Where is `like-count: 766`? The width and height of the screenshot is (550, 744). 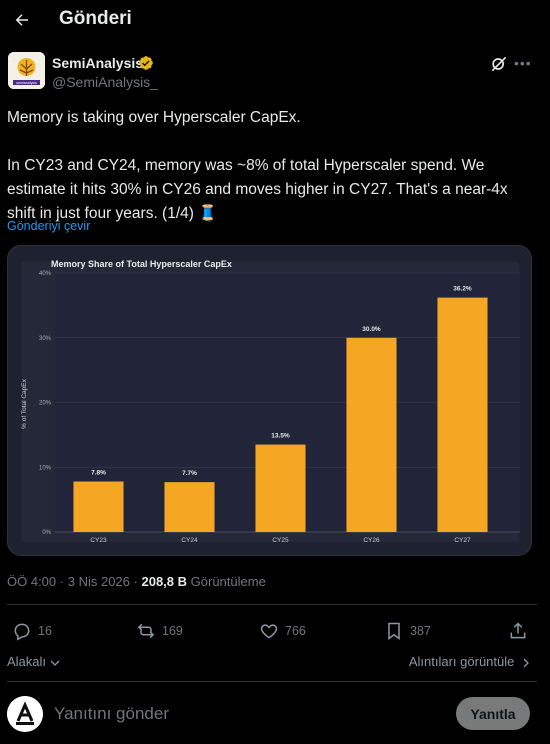
like-count: 766 is located at coordinates (295, 631).